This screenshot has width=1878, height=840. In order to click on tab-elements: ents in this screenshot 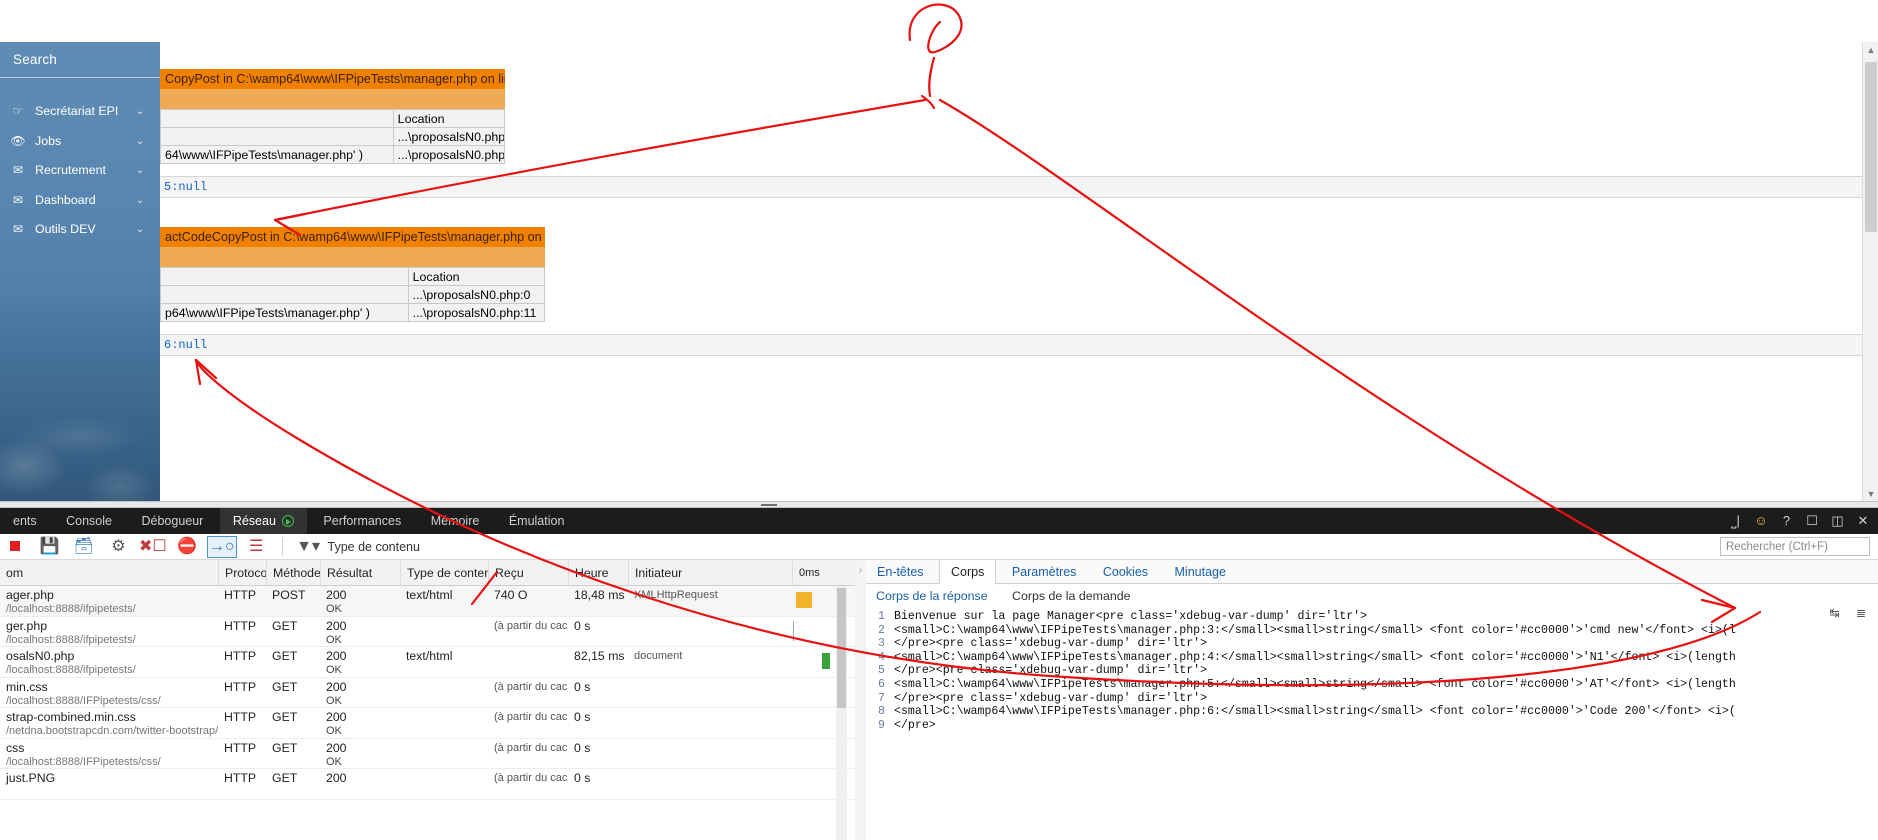, I will do `click(25, 521)`.